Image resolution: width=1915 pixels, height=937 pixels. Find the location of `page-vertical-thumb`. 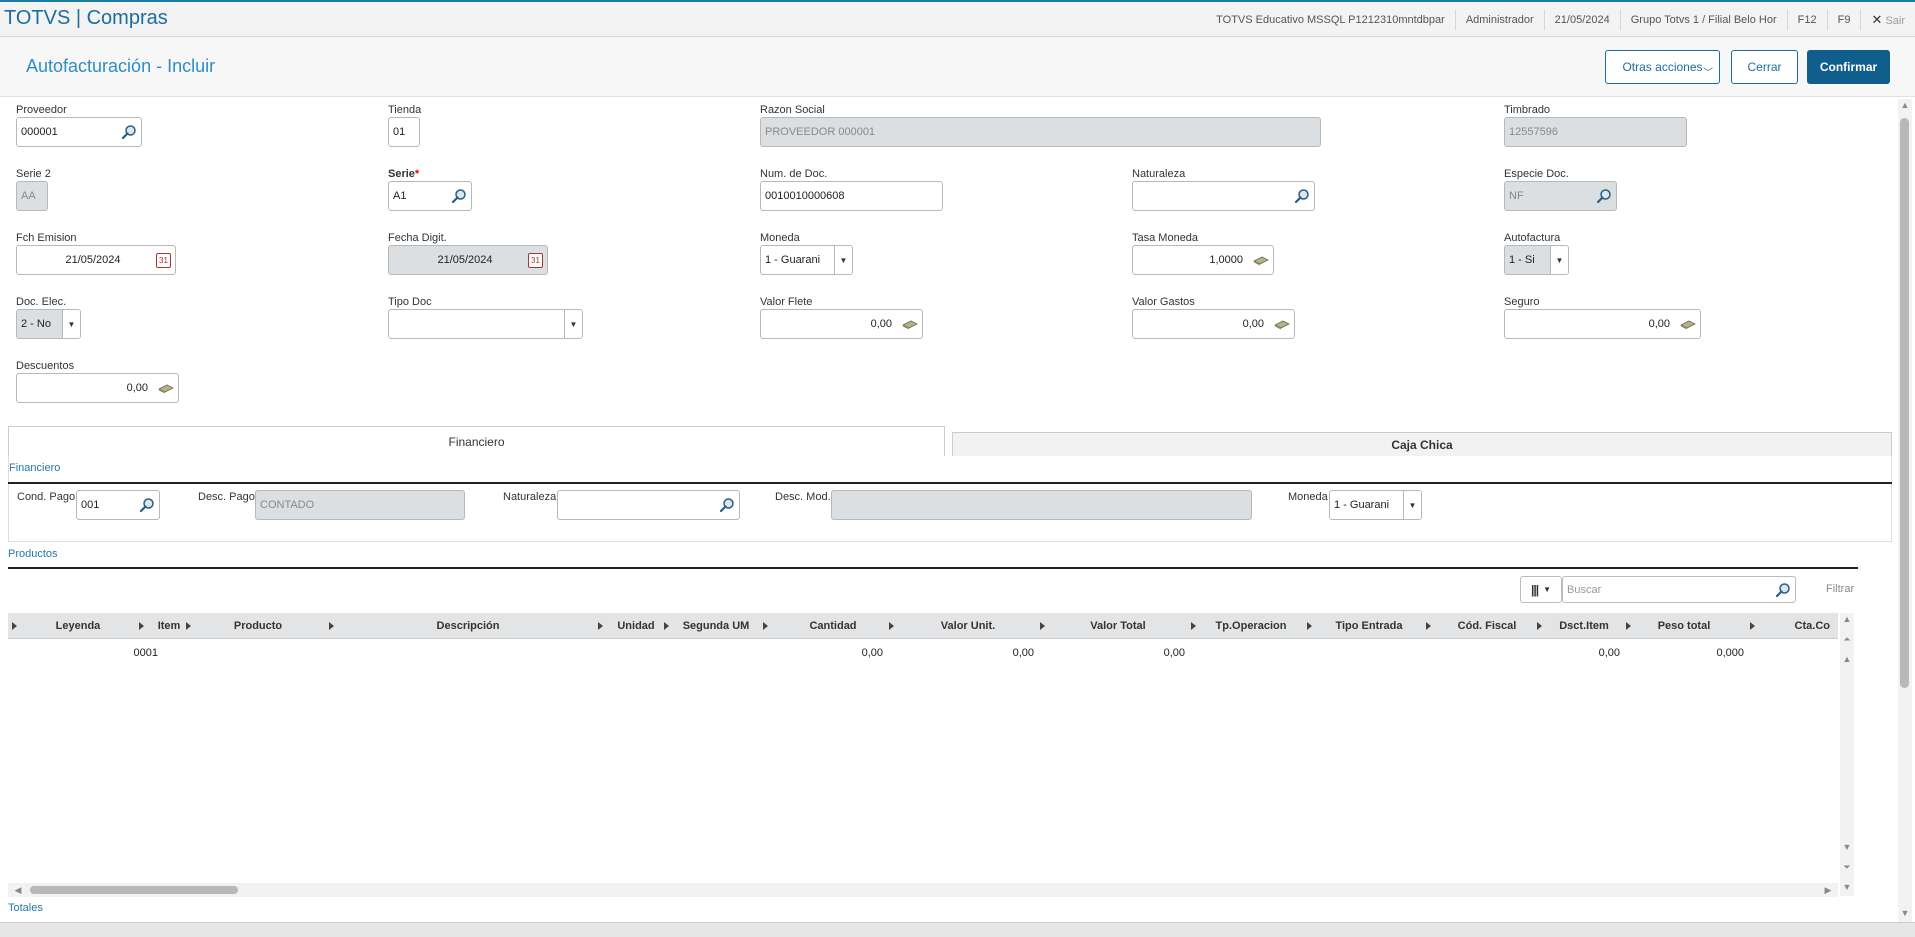

page-vertical-thumb is located at coordinates (1904, 403).